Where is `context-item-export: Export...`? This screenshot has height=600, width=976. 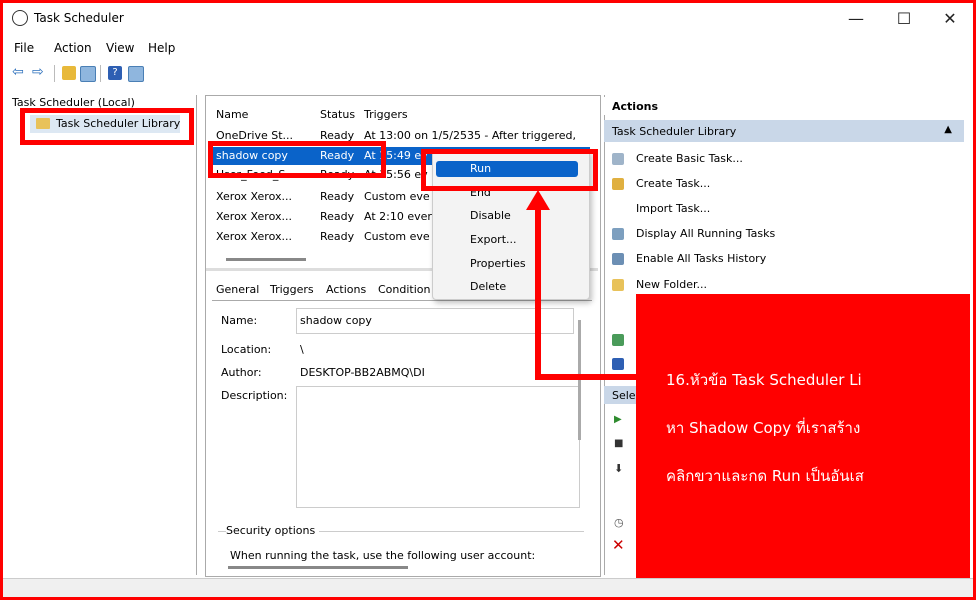 context-item-export: Export... is located at coordinates (493, 239).